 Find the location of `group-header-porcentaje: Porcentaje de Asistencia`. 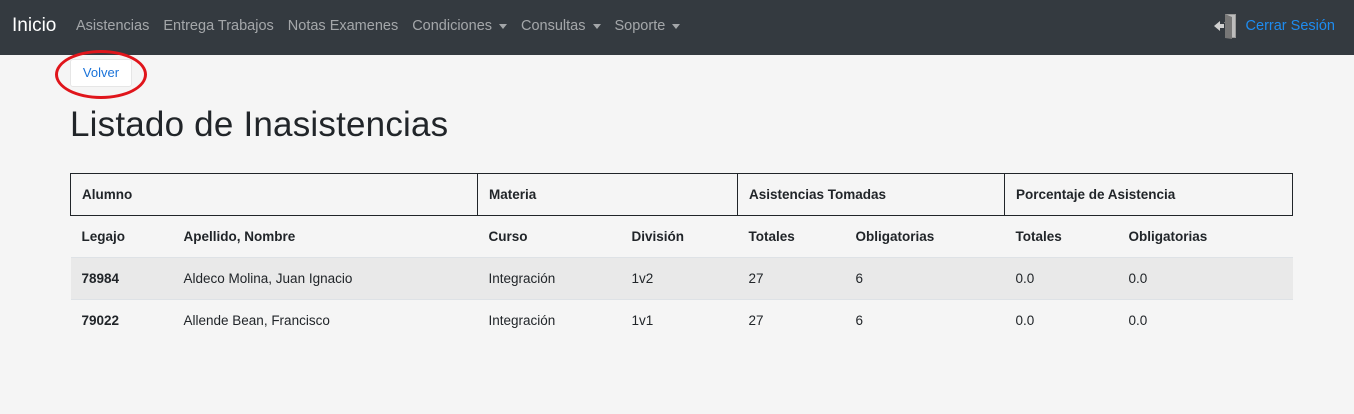

group-header-porcentaje: Porcentaje de Asistencia is located at coordinates (1148, 194).